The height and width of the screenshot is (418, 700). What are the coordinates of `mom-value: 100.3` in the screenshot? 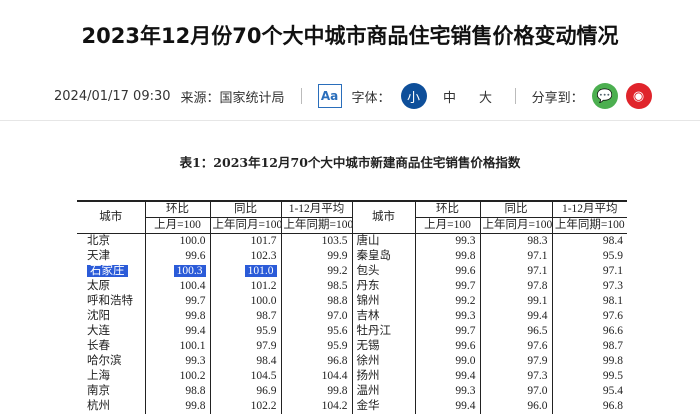 It's located at (177, 271).